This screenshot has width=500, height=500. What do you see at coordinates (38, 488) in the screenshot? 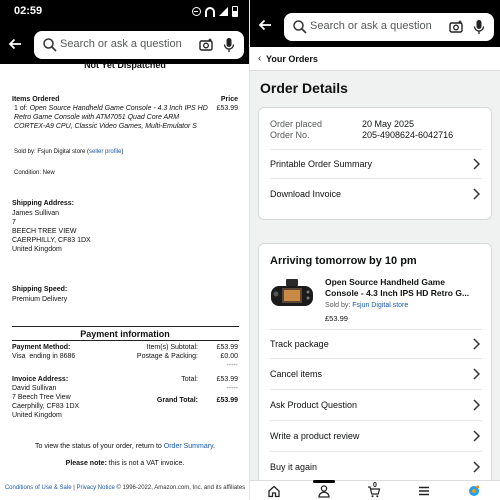
I see `conditions-of-use-link: Conditions of Use & Sale` at bounding box center [38, 488].